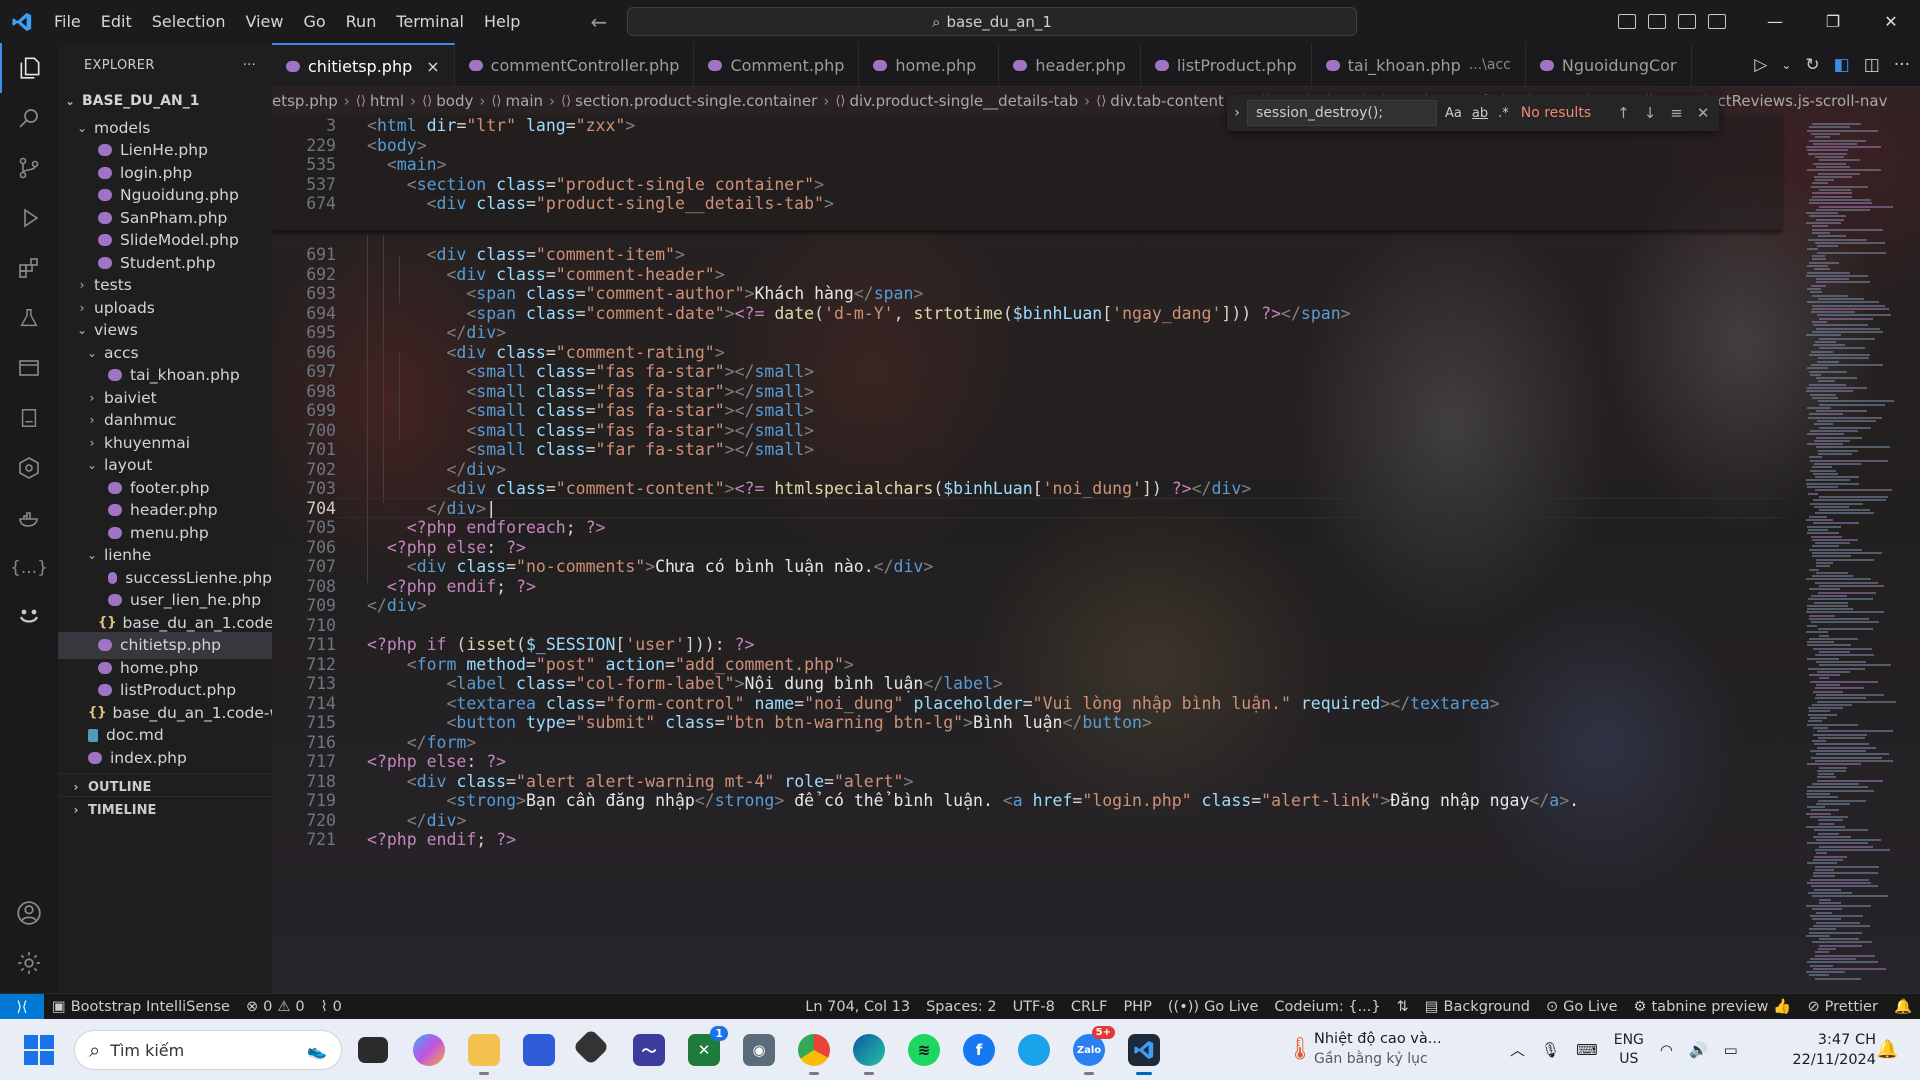  I want to click on breadcrumb-item: html, so click(387, 101).